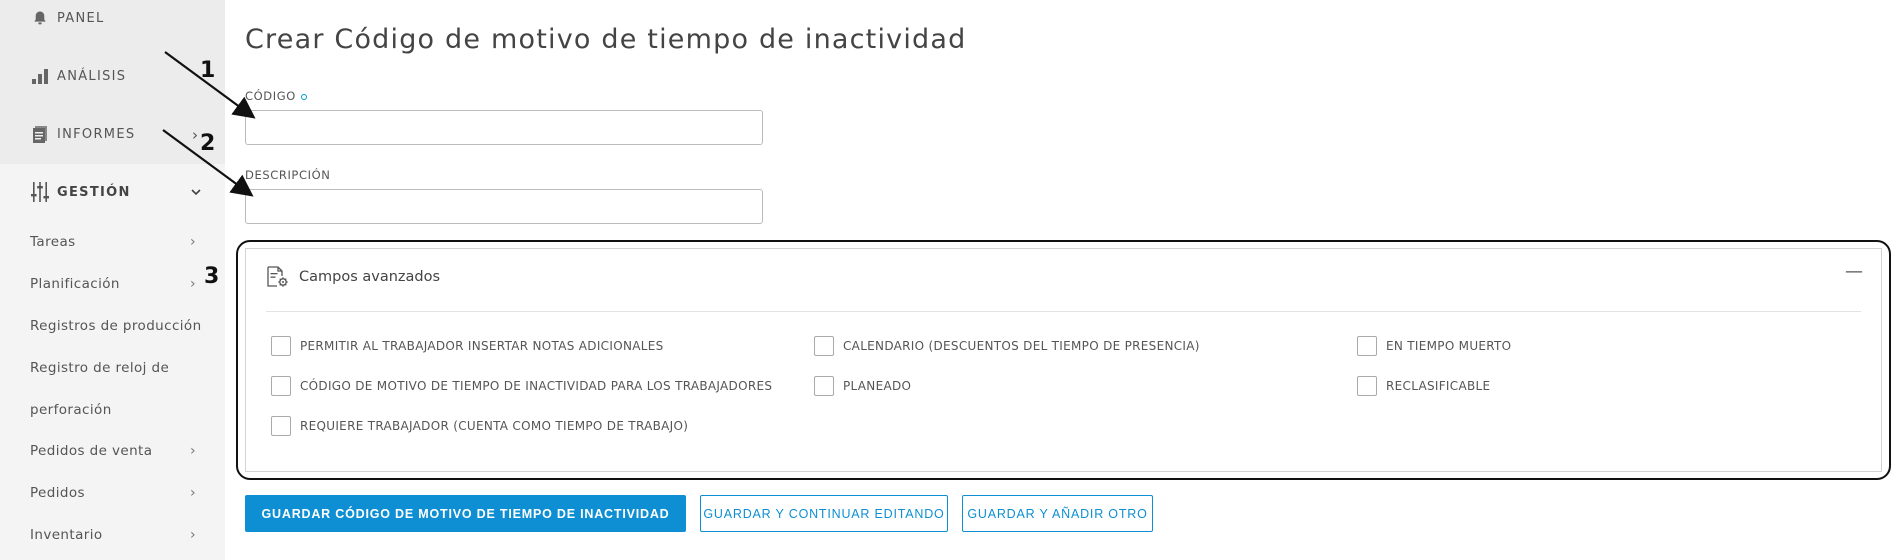 This screenshot has height=560, width=1900. Describe the element at coordinates (824, 513) in the screenshot. I see `save-continue-button: GUARDAR Y CONTINUAR EDITANDO` at that location.